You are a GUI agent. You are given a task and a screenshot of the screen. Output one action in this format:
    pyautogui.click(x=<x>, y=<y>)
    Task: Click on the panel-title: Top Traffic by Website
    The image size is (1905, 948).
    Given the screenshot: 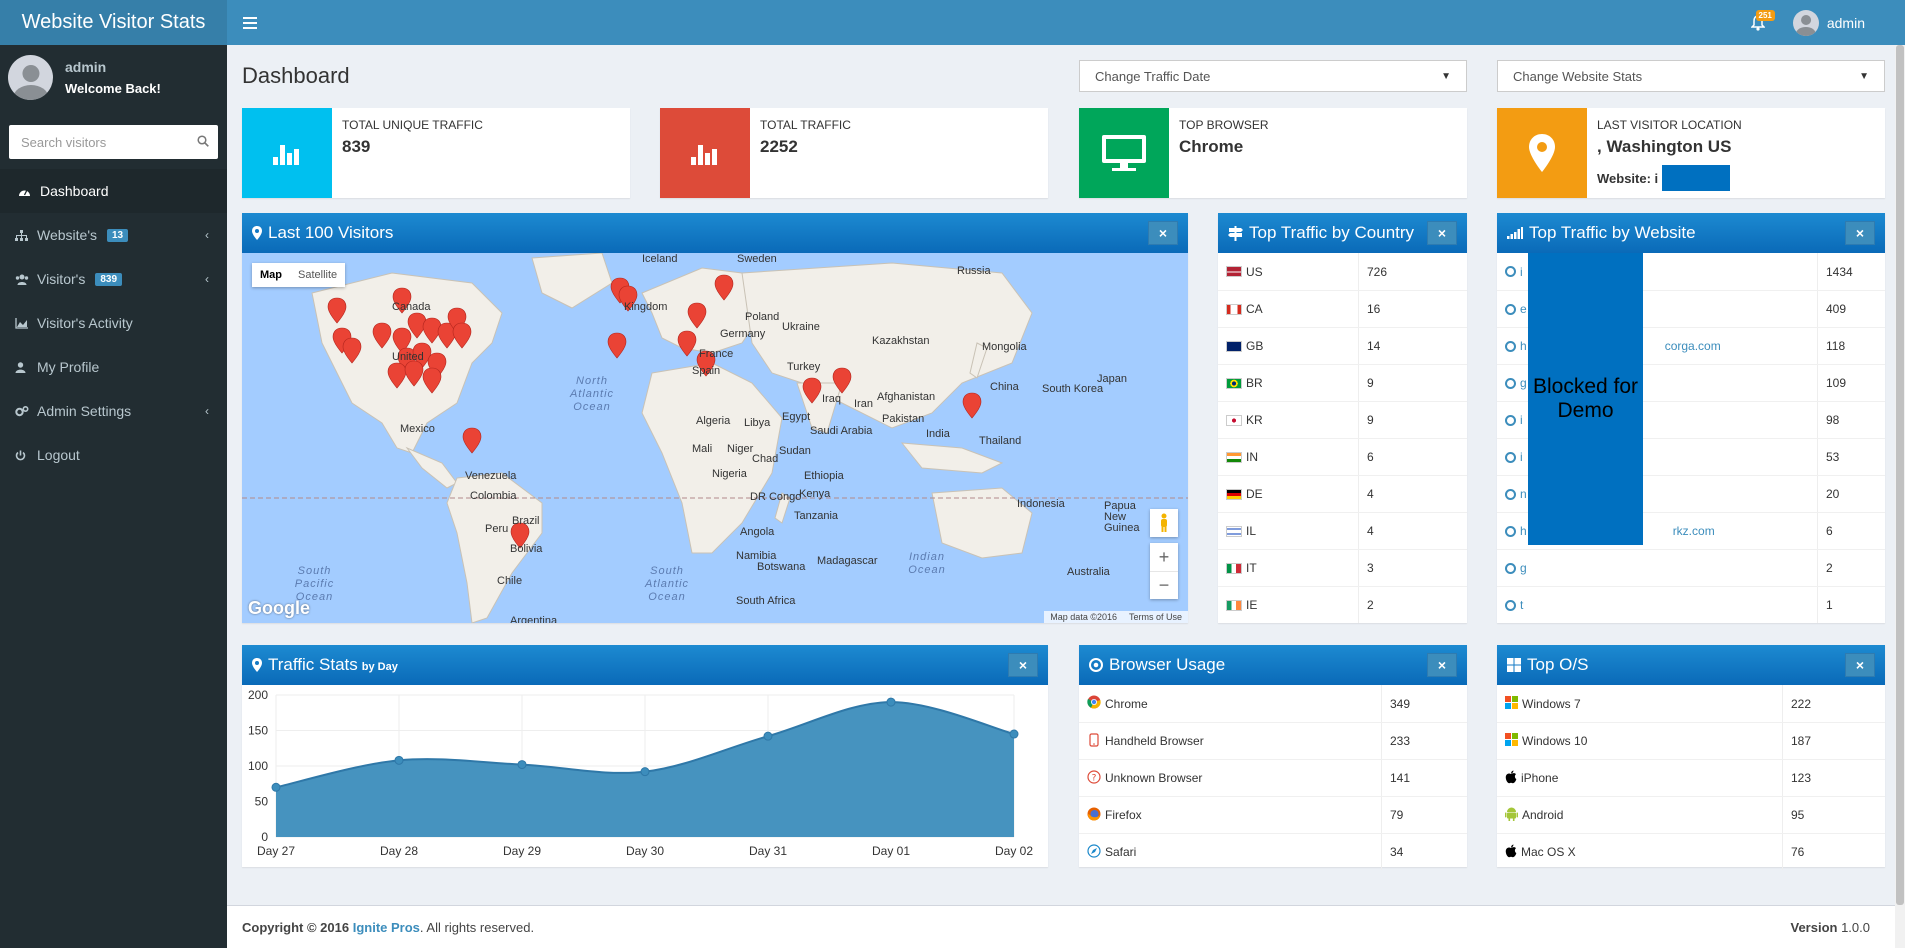 What is the action you would take?
    pyautogui.click(x=1612, y=232)
    